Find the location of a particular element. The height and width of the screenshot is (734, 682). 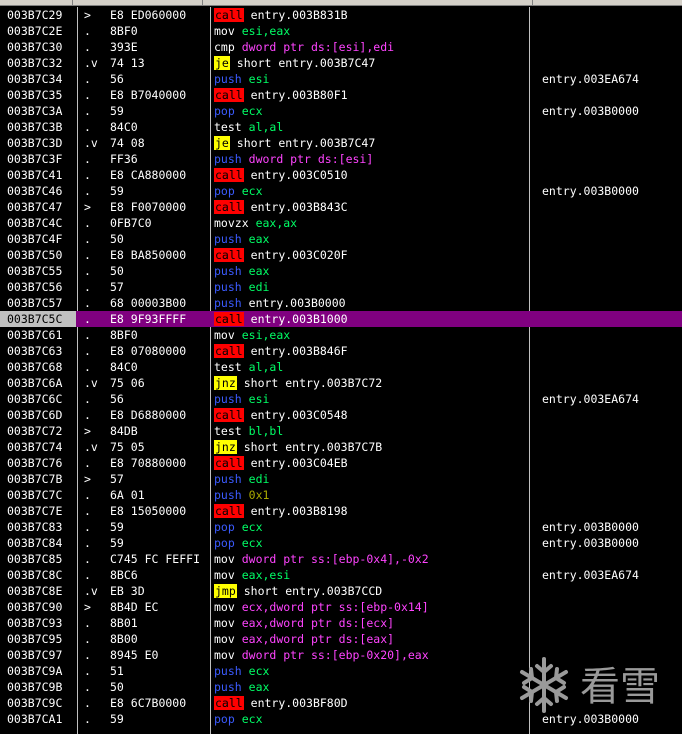

mnemonic: push is located at coordinates (228, 303).